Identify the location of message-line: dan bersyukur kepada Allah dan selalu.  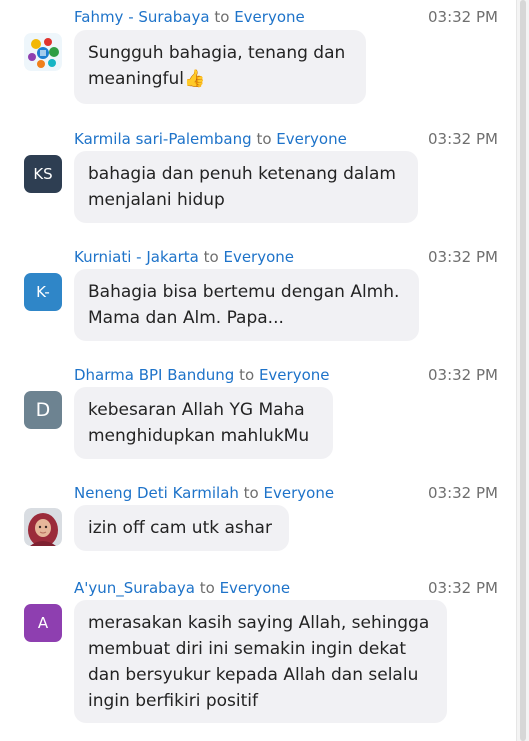
(253, 675).